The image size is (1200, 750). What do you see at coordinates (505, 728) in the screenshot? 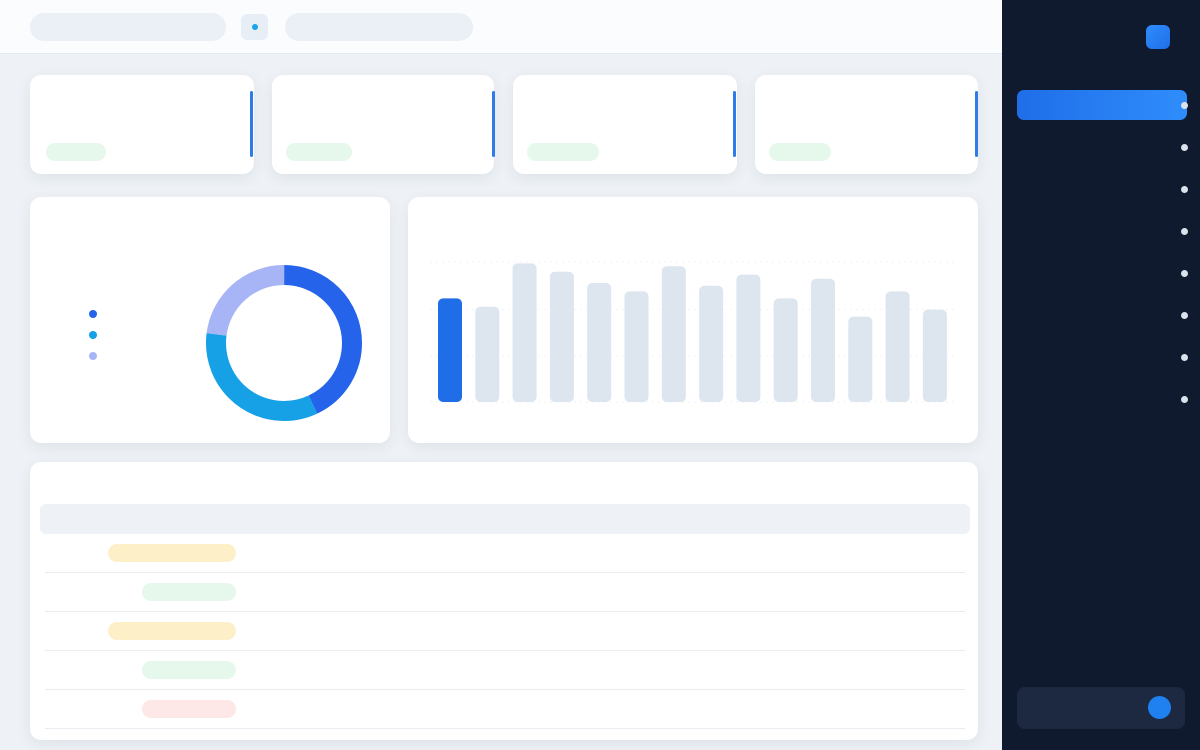
I see `row-divider` at bounding box center [505, 728].